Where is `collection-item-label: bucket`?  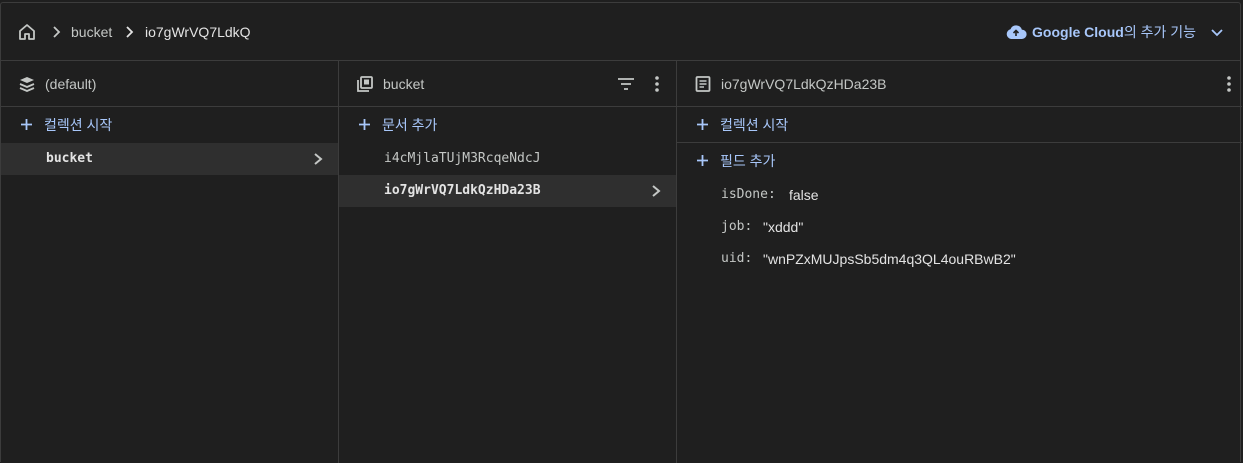 collection-item-label: bucket is located at coordinates (69, 158).